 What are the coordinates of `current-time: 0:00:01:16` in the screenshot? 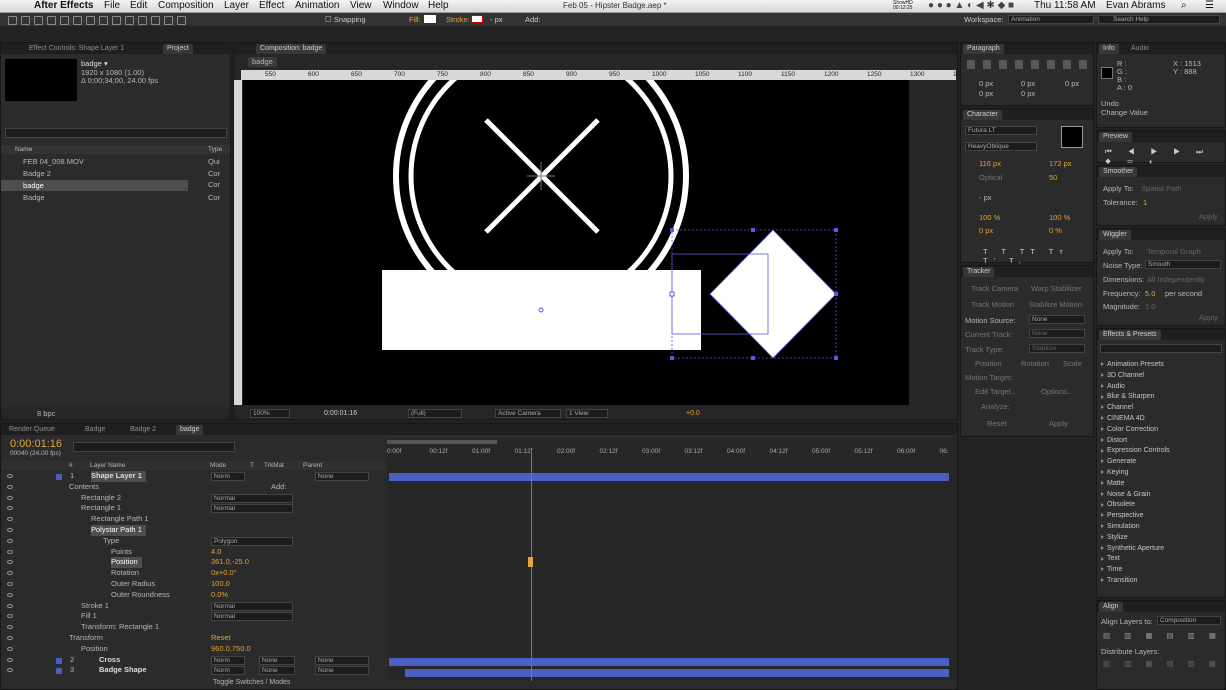 It's located at (36, 444).